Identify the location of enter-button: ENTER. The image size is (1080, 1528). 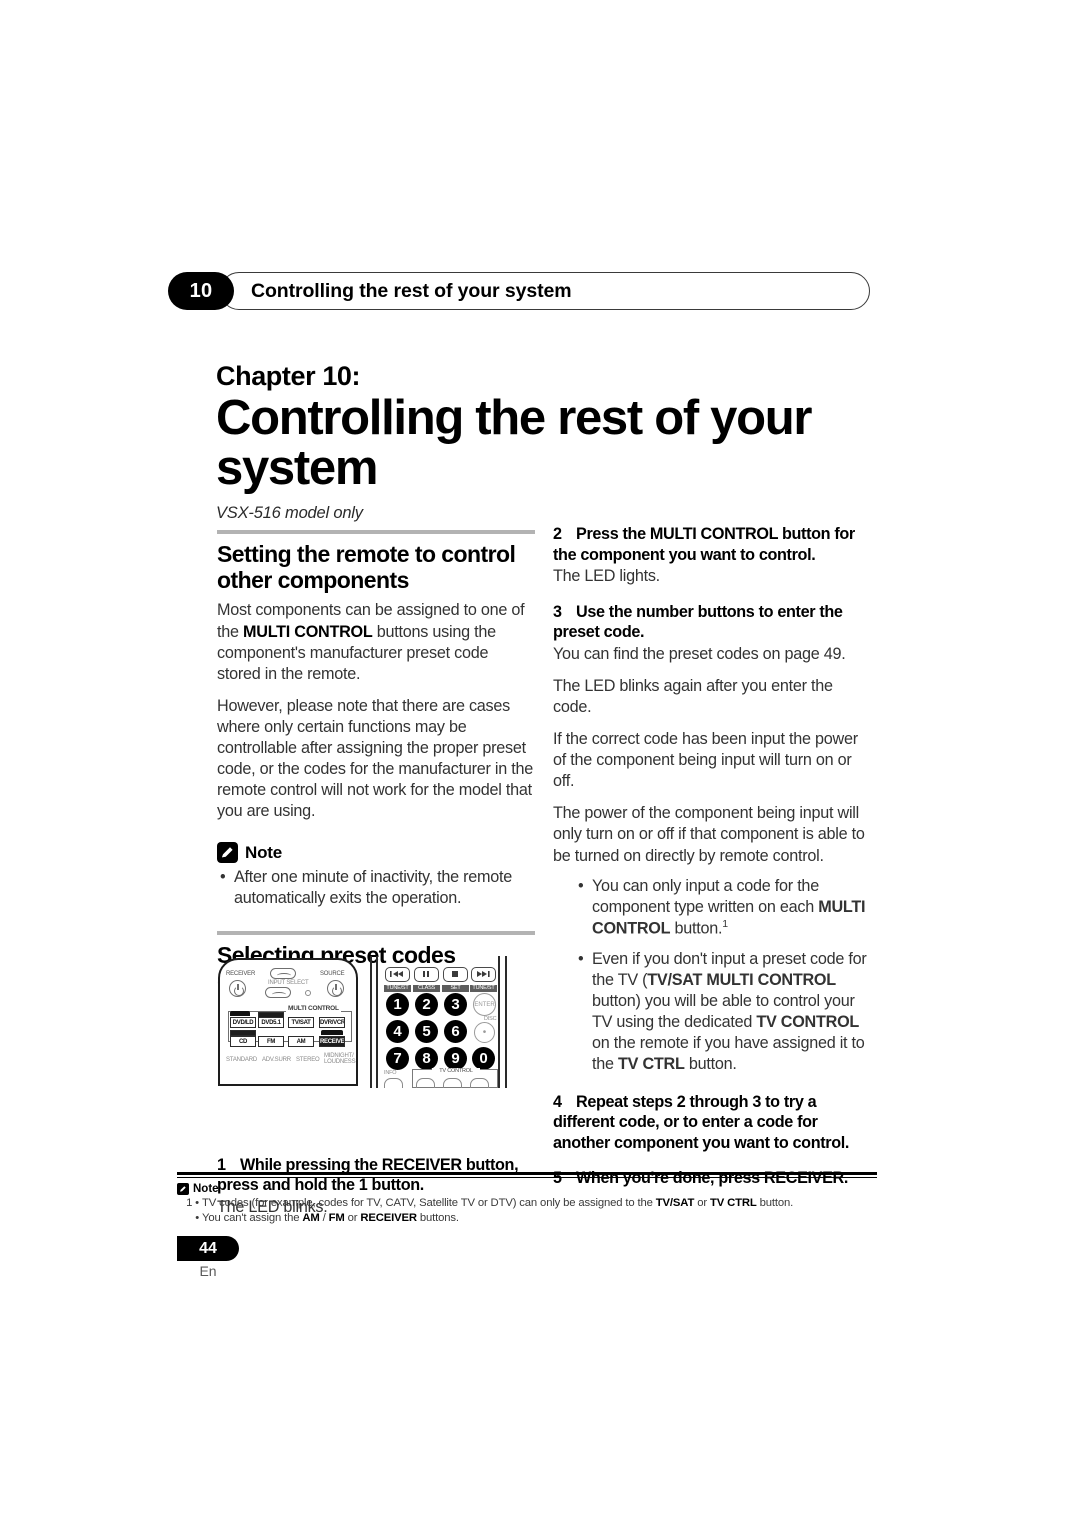
(484, 1004).